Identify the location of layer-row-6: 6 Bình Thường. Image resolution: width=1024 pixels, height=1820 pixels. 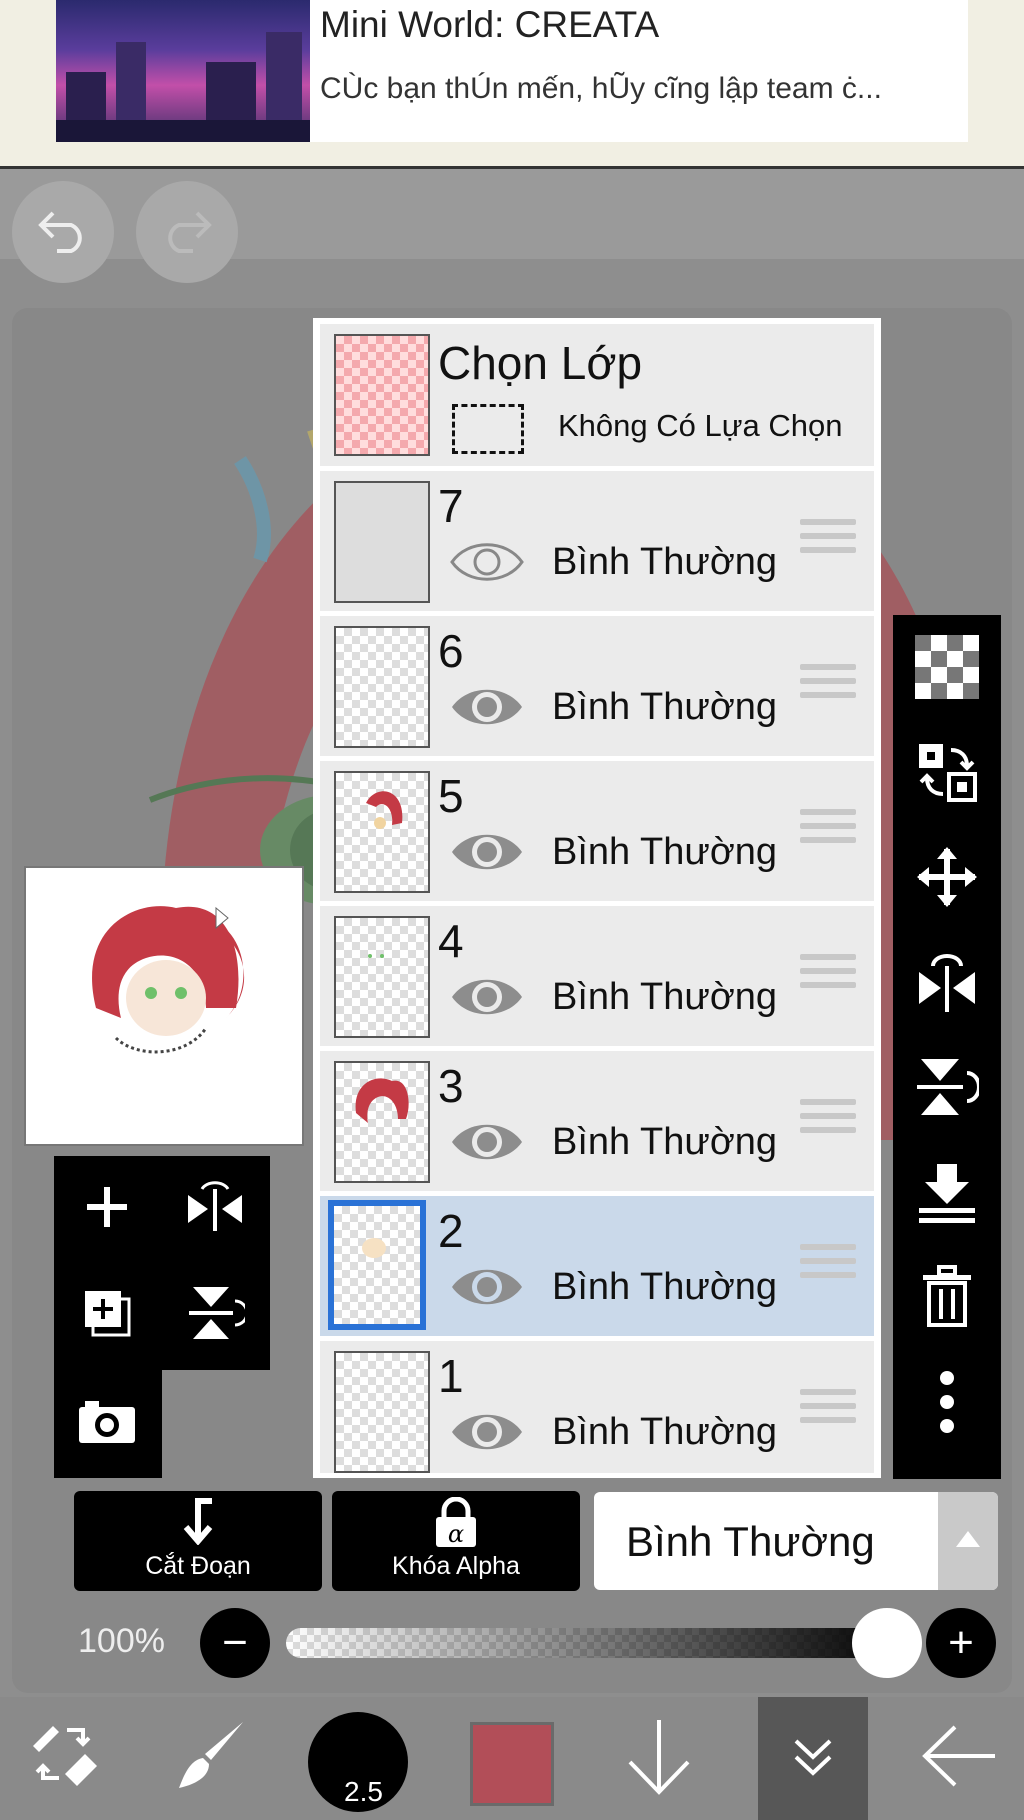
(597, 686).